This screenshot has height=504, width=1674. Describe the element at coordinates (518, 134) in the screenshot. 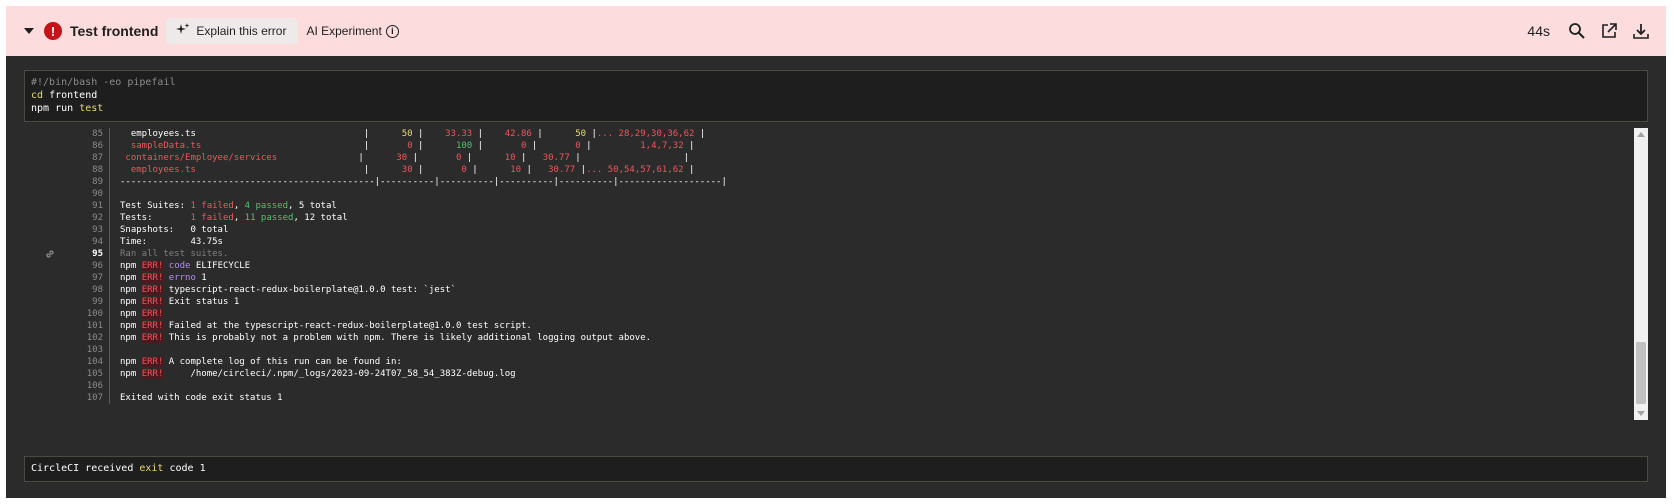

I see `log-segment: 42.86` at that location.